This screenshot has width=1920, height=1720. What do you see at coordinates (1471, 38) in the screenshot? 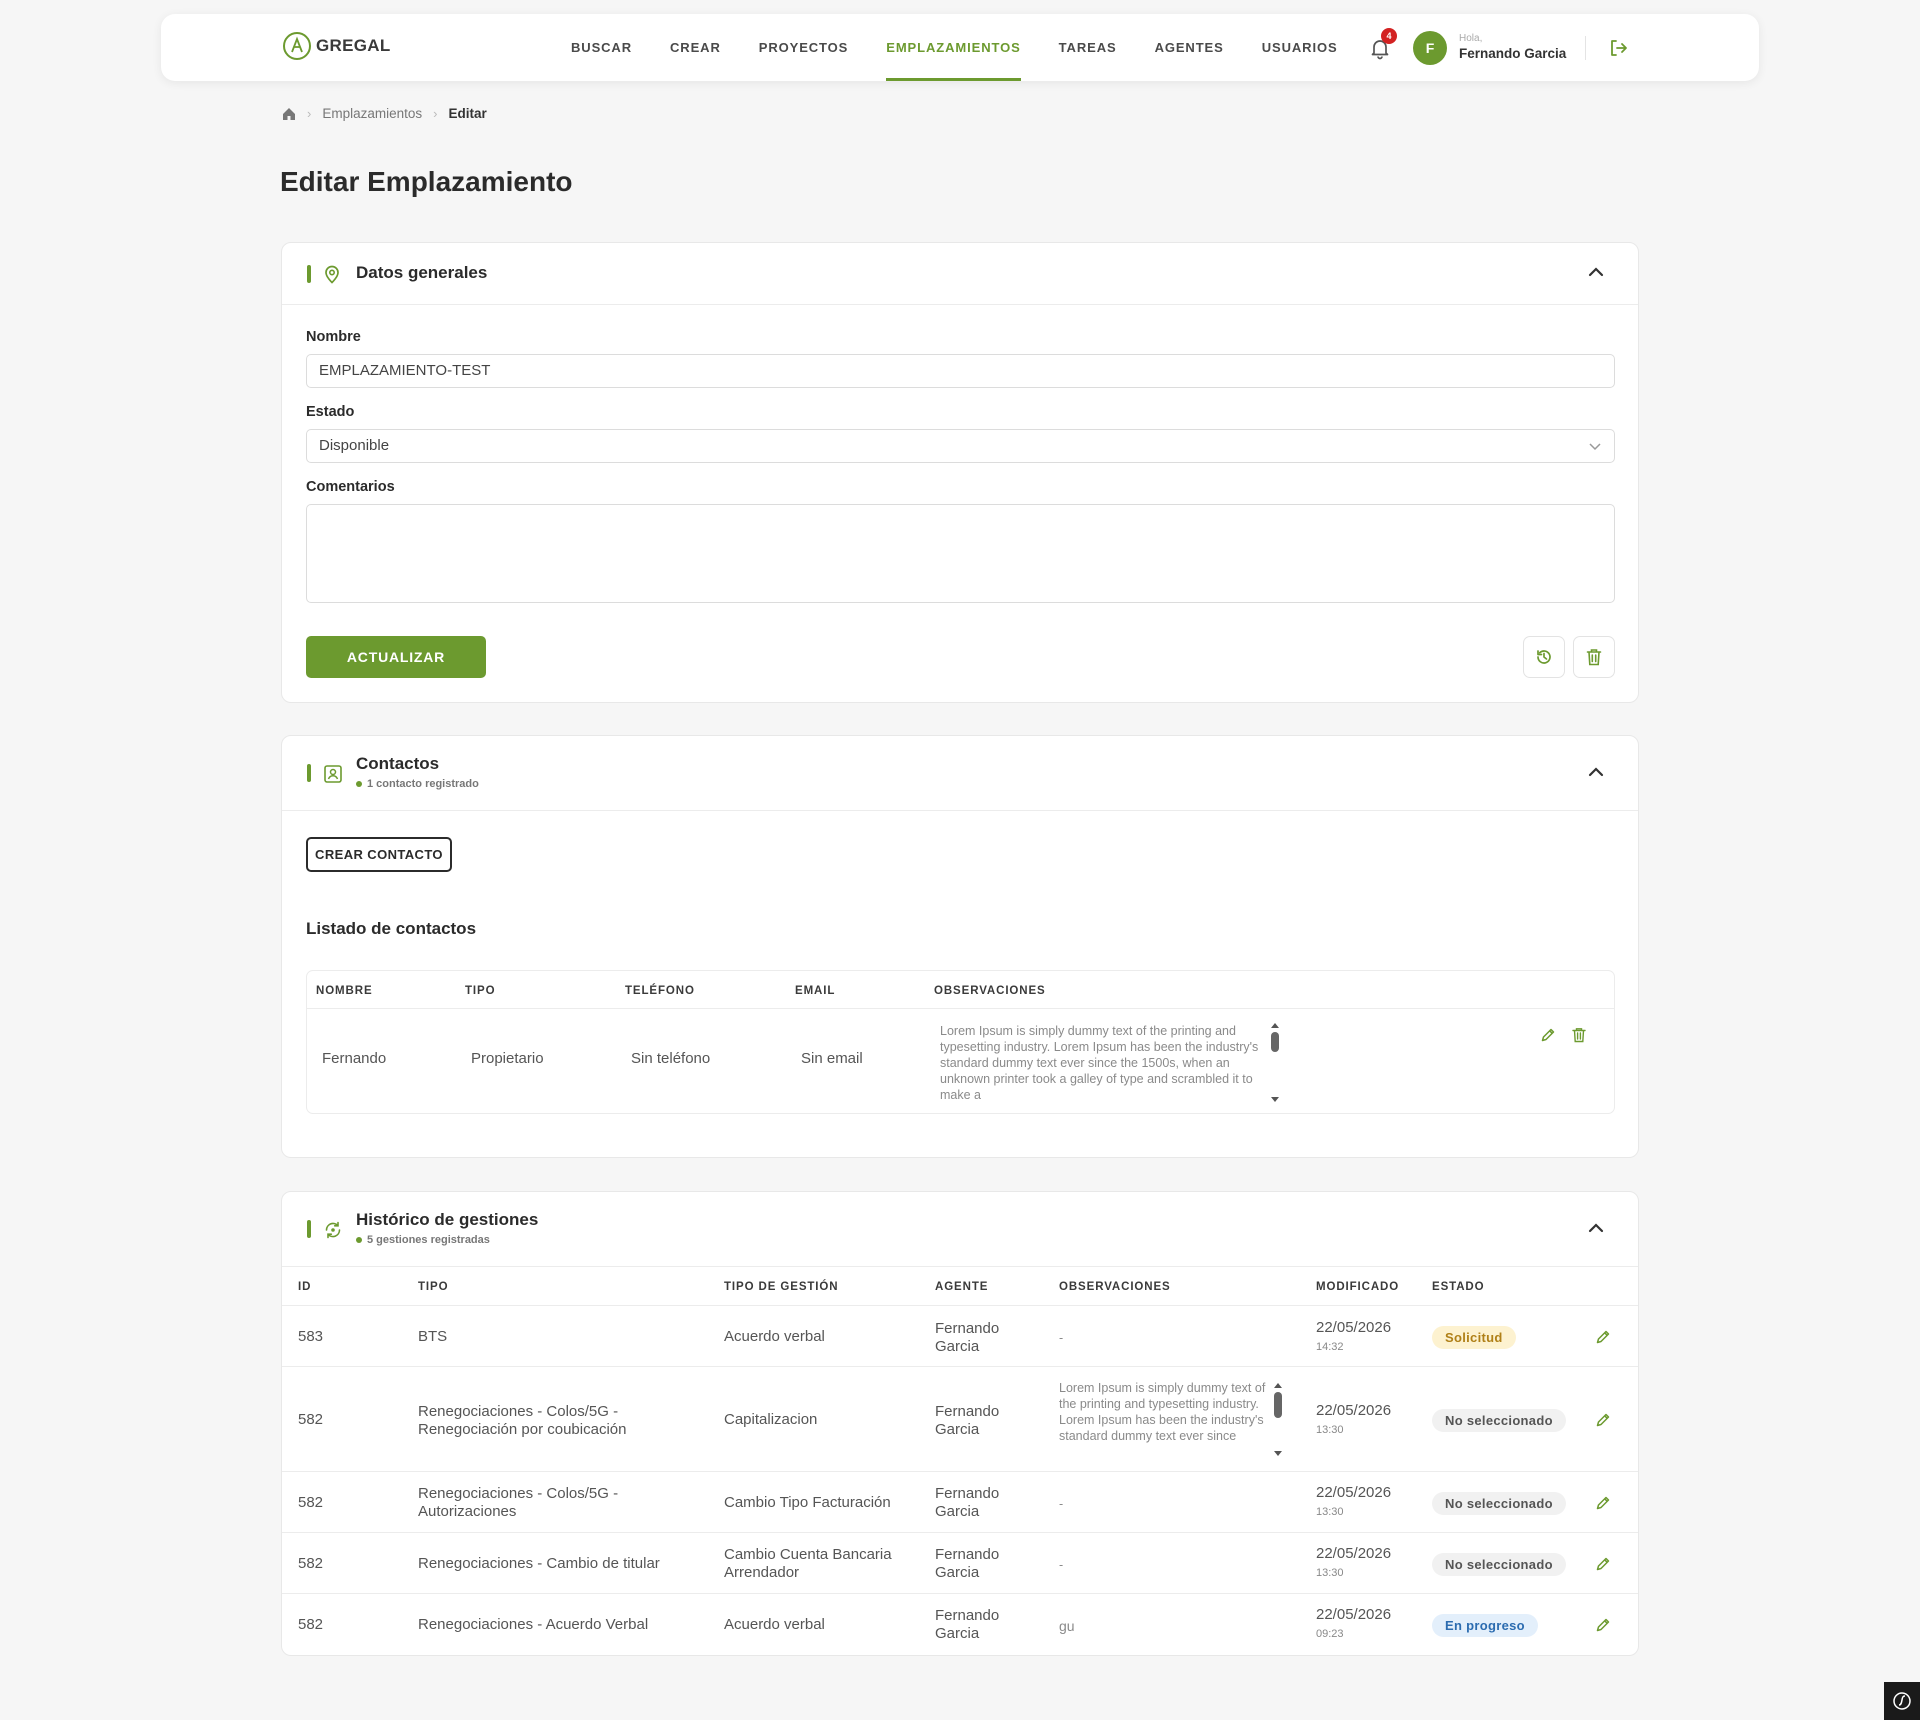
I see `greeting-text: Hola,` at bounding box center [1471, 38].